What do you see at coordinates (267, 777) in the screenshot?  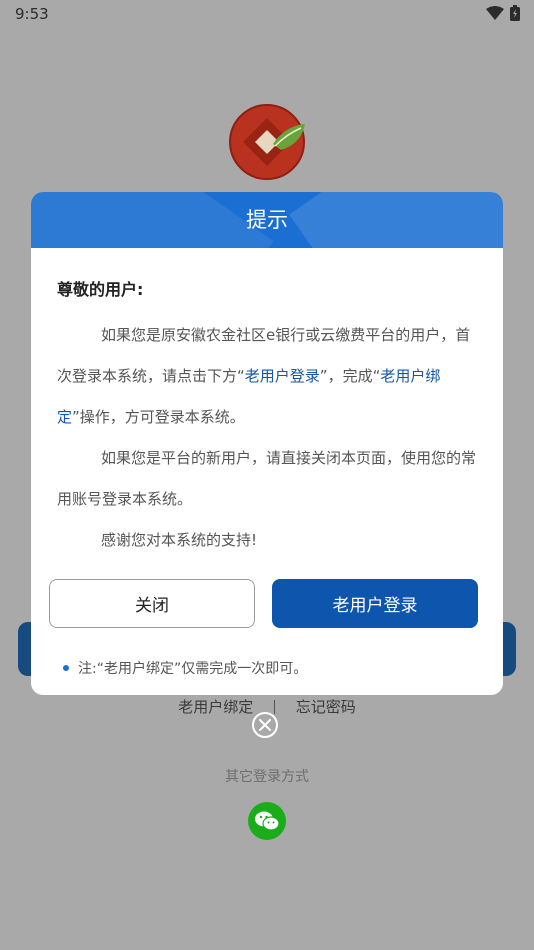 I see `other-login-label: 其它登录方式` at bounding box center [267, 777].